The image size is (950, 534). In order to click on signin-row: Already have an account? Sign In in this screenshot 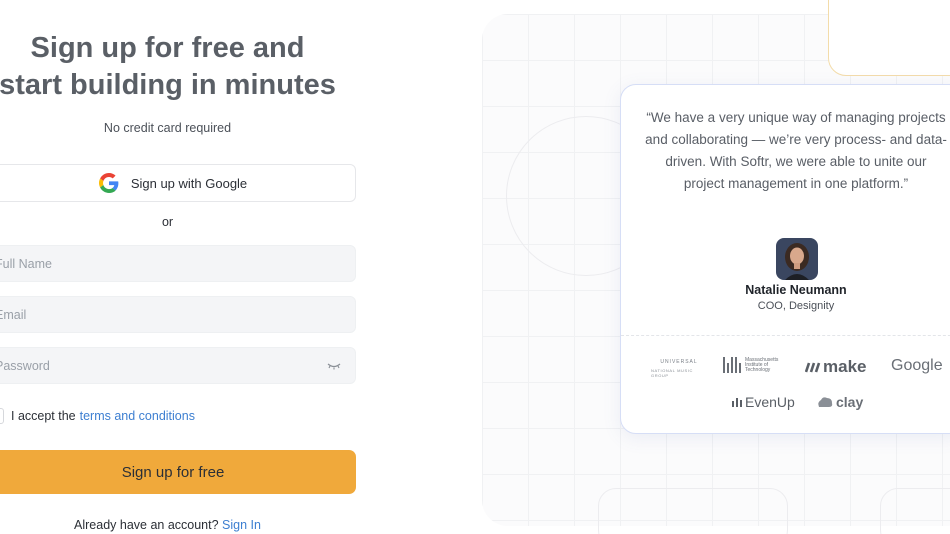, I will do `click(167, 525)`.